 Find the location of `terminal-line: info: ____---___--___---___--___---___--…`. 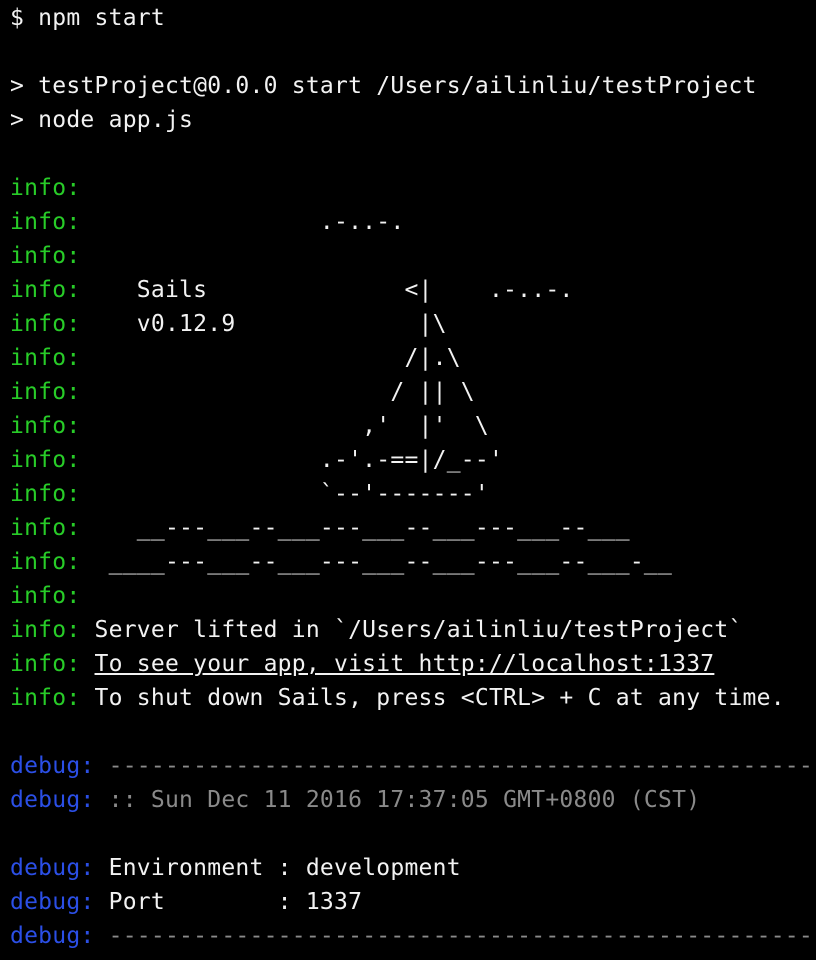

terminal-line: info: ____---___--___---___--___---___--… is located at coordinates (413, 562).